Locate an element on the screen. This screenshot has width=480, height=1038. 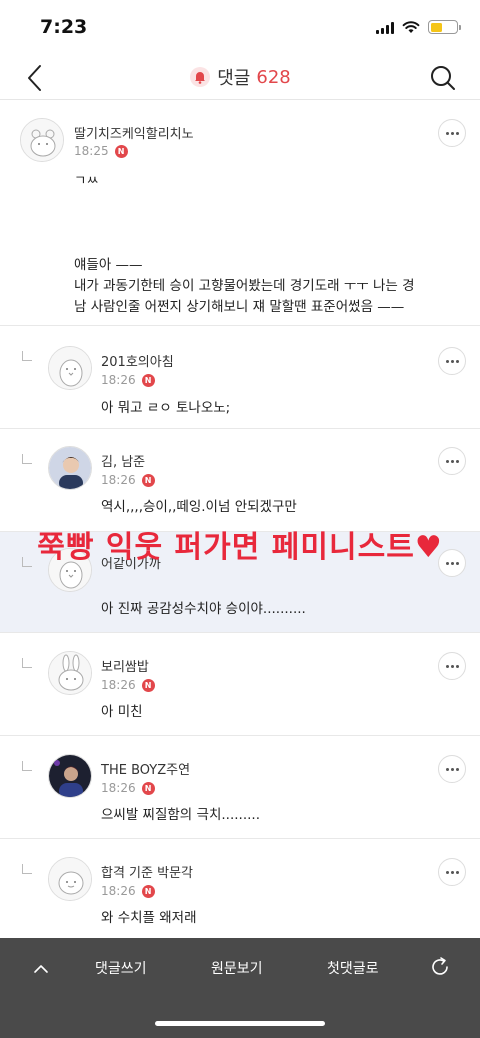
nickname: THE BOYZ주연 is located at coordinates (145, 768).